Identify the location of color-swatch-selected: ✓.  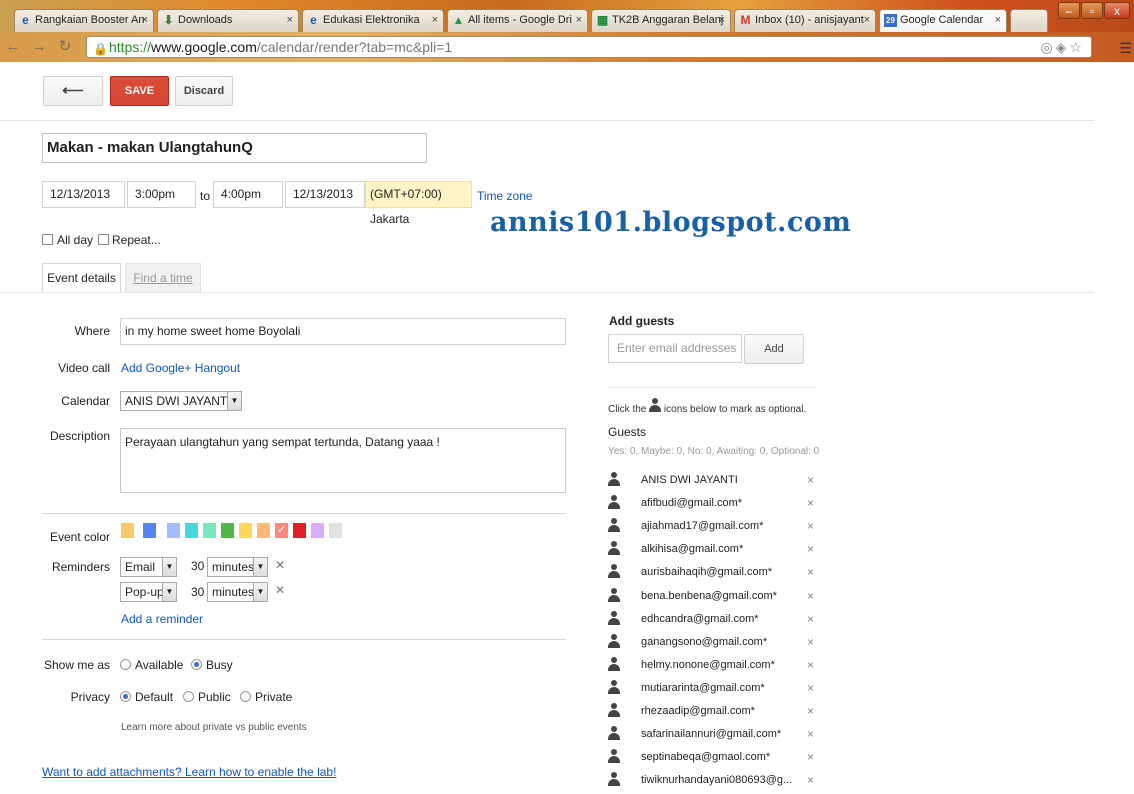
(281, 530).